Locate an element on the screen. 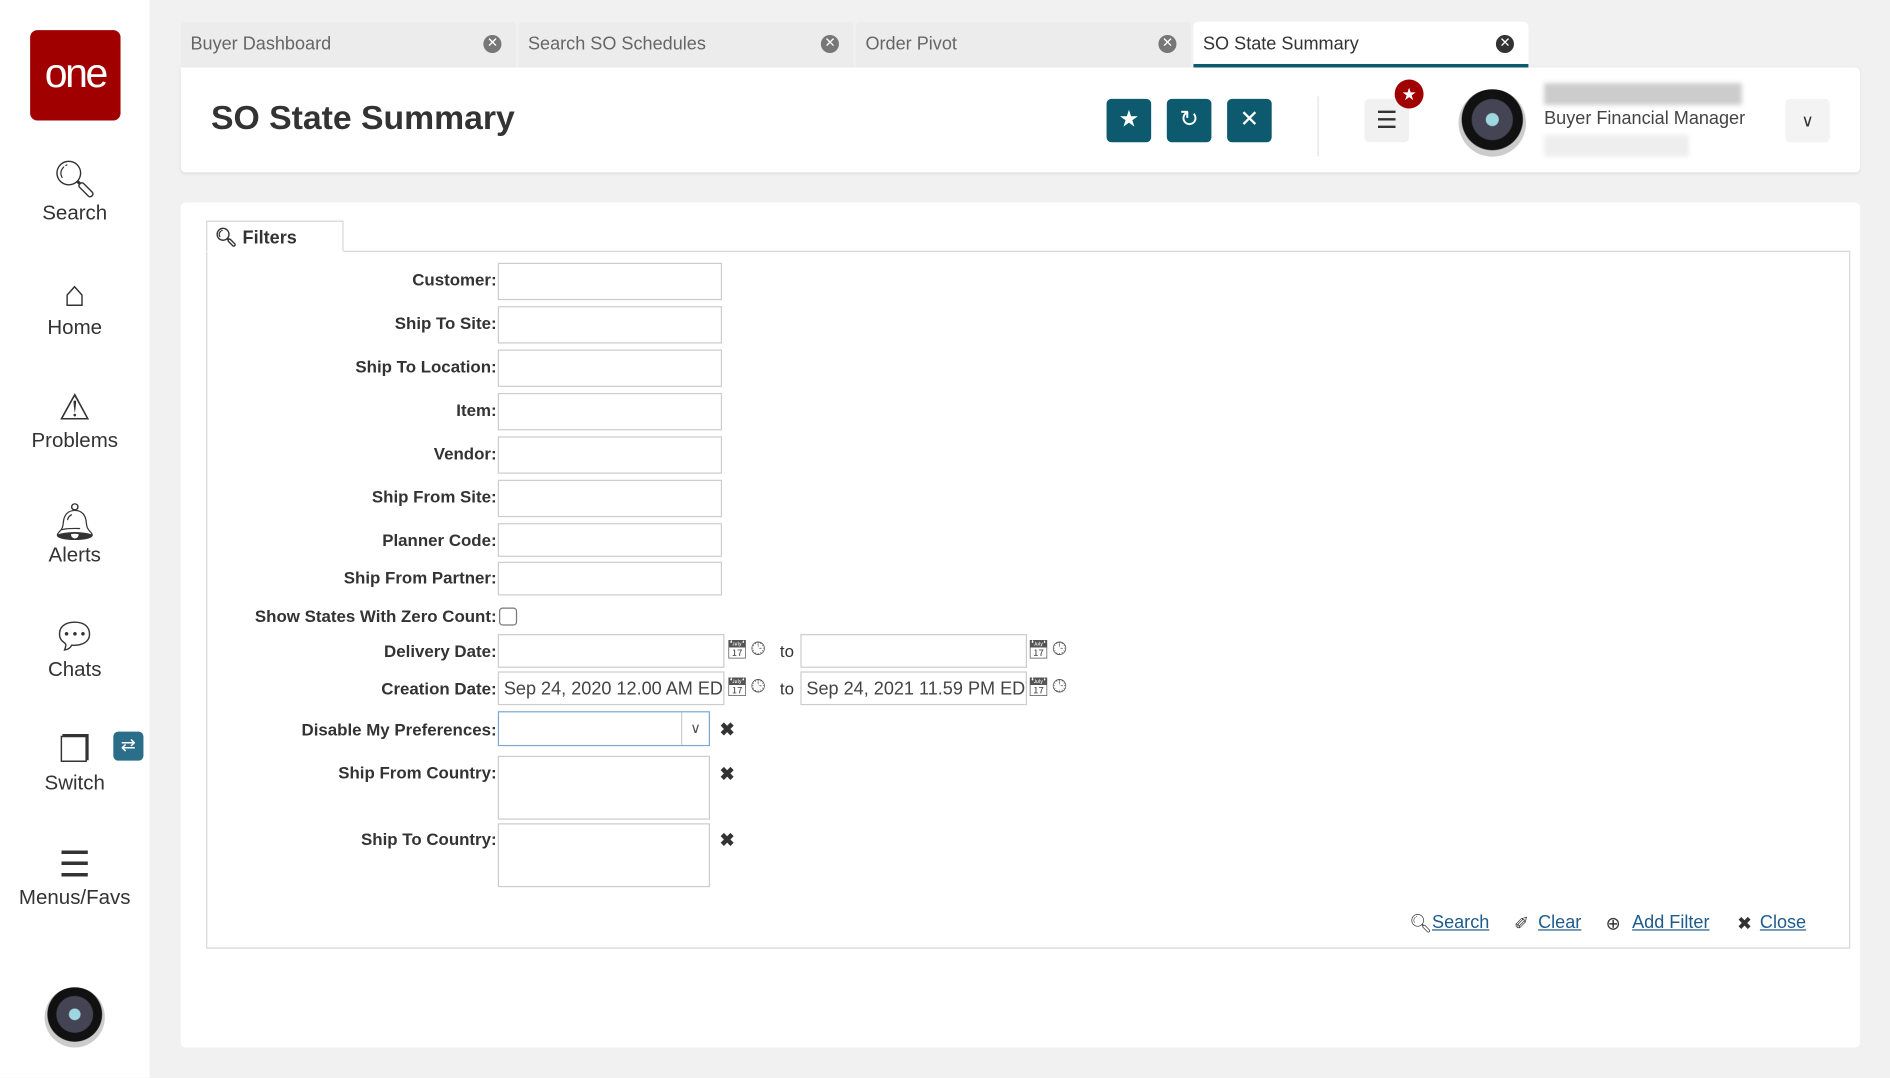 Image resolution: width=1890 pixels, height=1078 pixels. ship-to-site-input is located at coordinates (610, 325).